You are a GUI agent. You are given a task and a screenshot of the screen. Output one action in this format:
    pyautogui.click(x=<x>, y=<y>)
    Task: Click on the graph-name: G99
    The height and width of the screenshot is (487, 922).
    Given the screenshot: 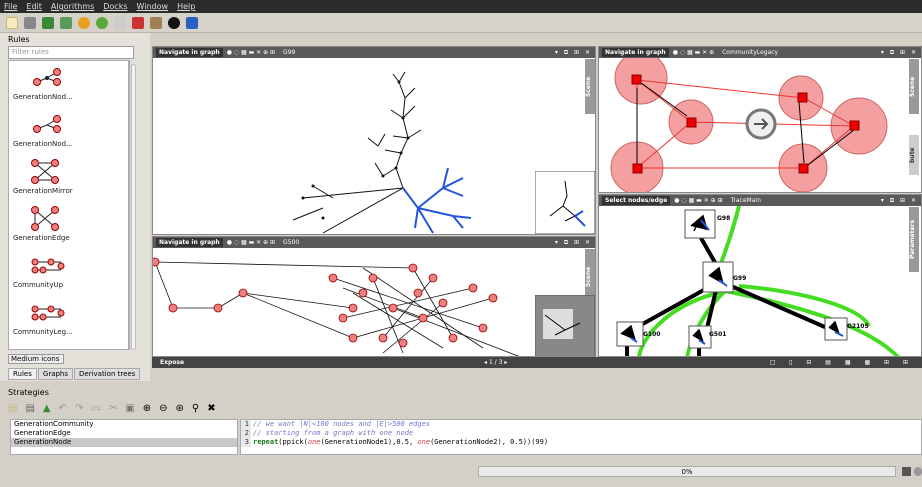 What is the action you would take?
    pyautogui.click(x=289, y=52)
    